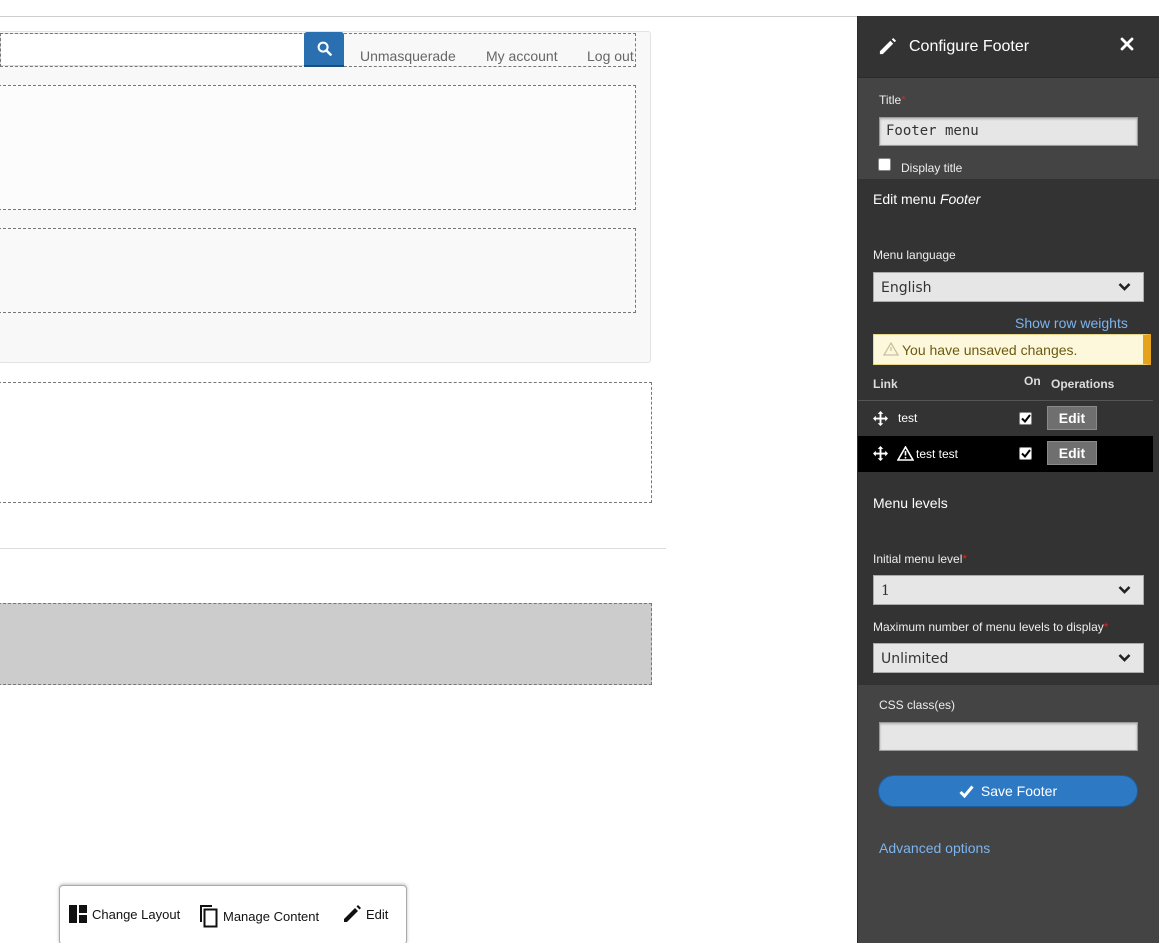 Image resolution: width=1159 pixels, height=943 pixels. What do you see at coordinates (908, 418) in the screenshot?
I see `menu-link-title: test` at bounding box center [908, 418].